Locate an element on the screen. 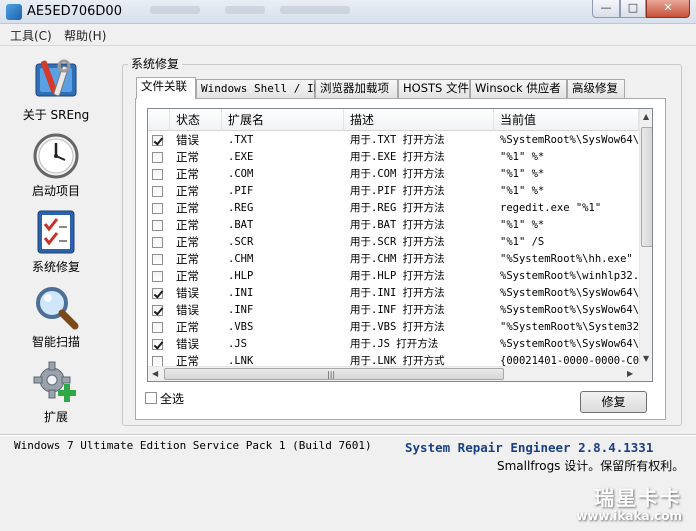 The width and height of the screenshot is (696, 531). cell-description: 用于.SCR 打开方法 is located at coordinates (397, 242).